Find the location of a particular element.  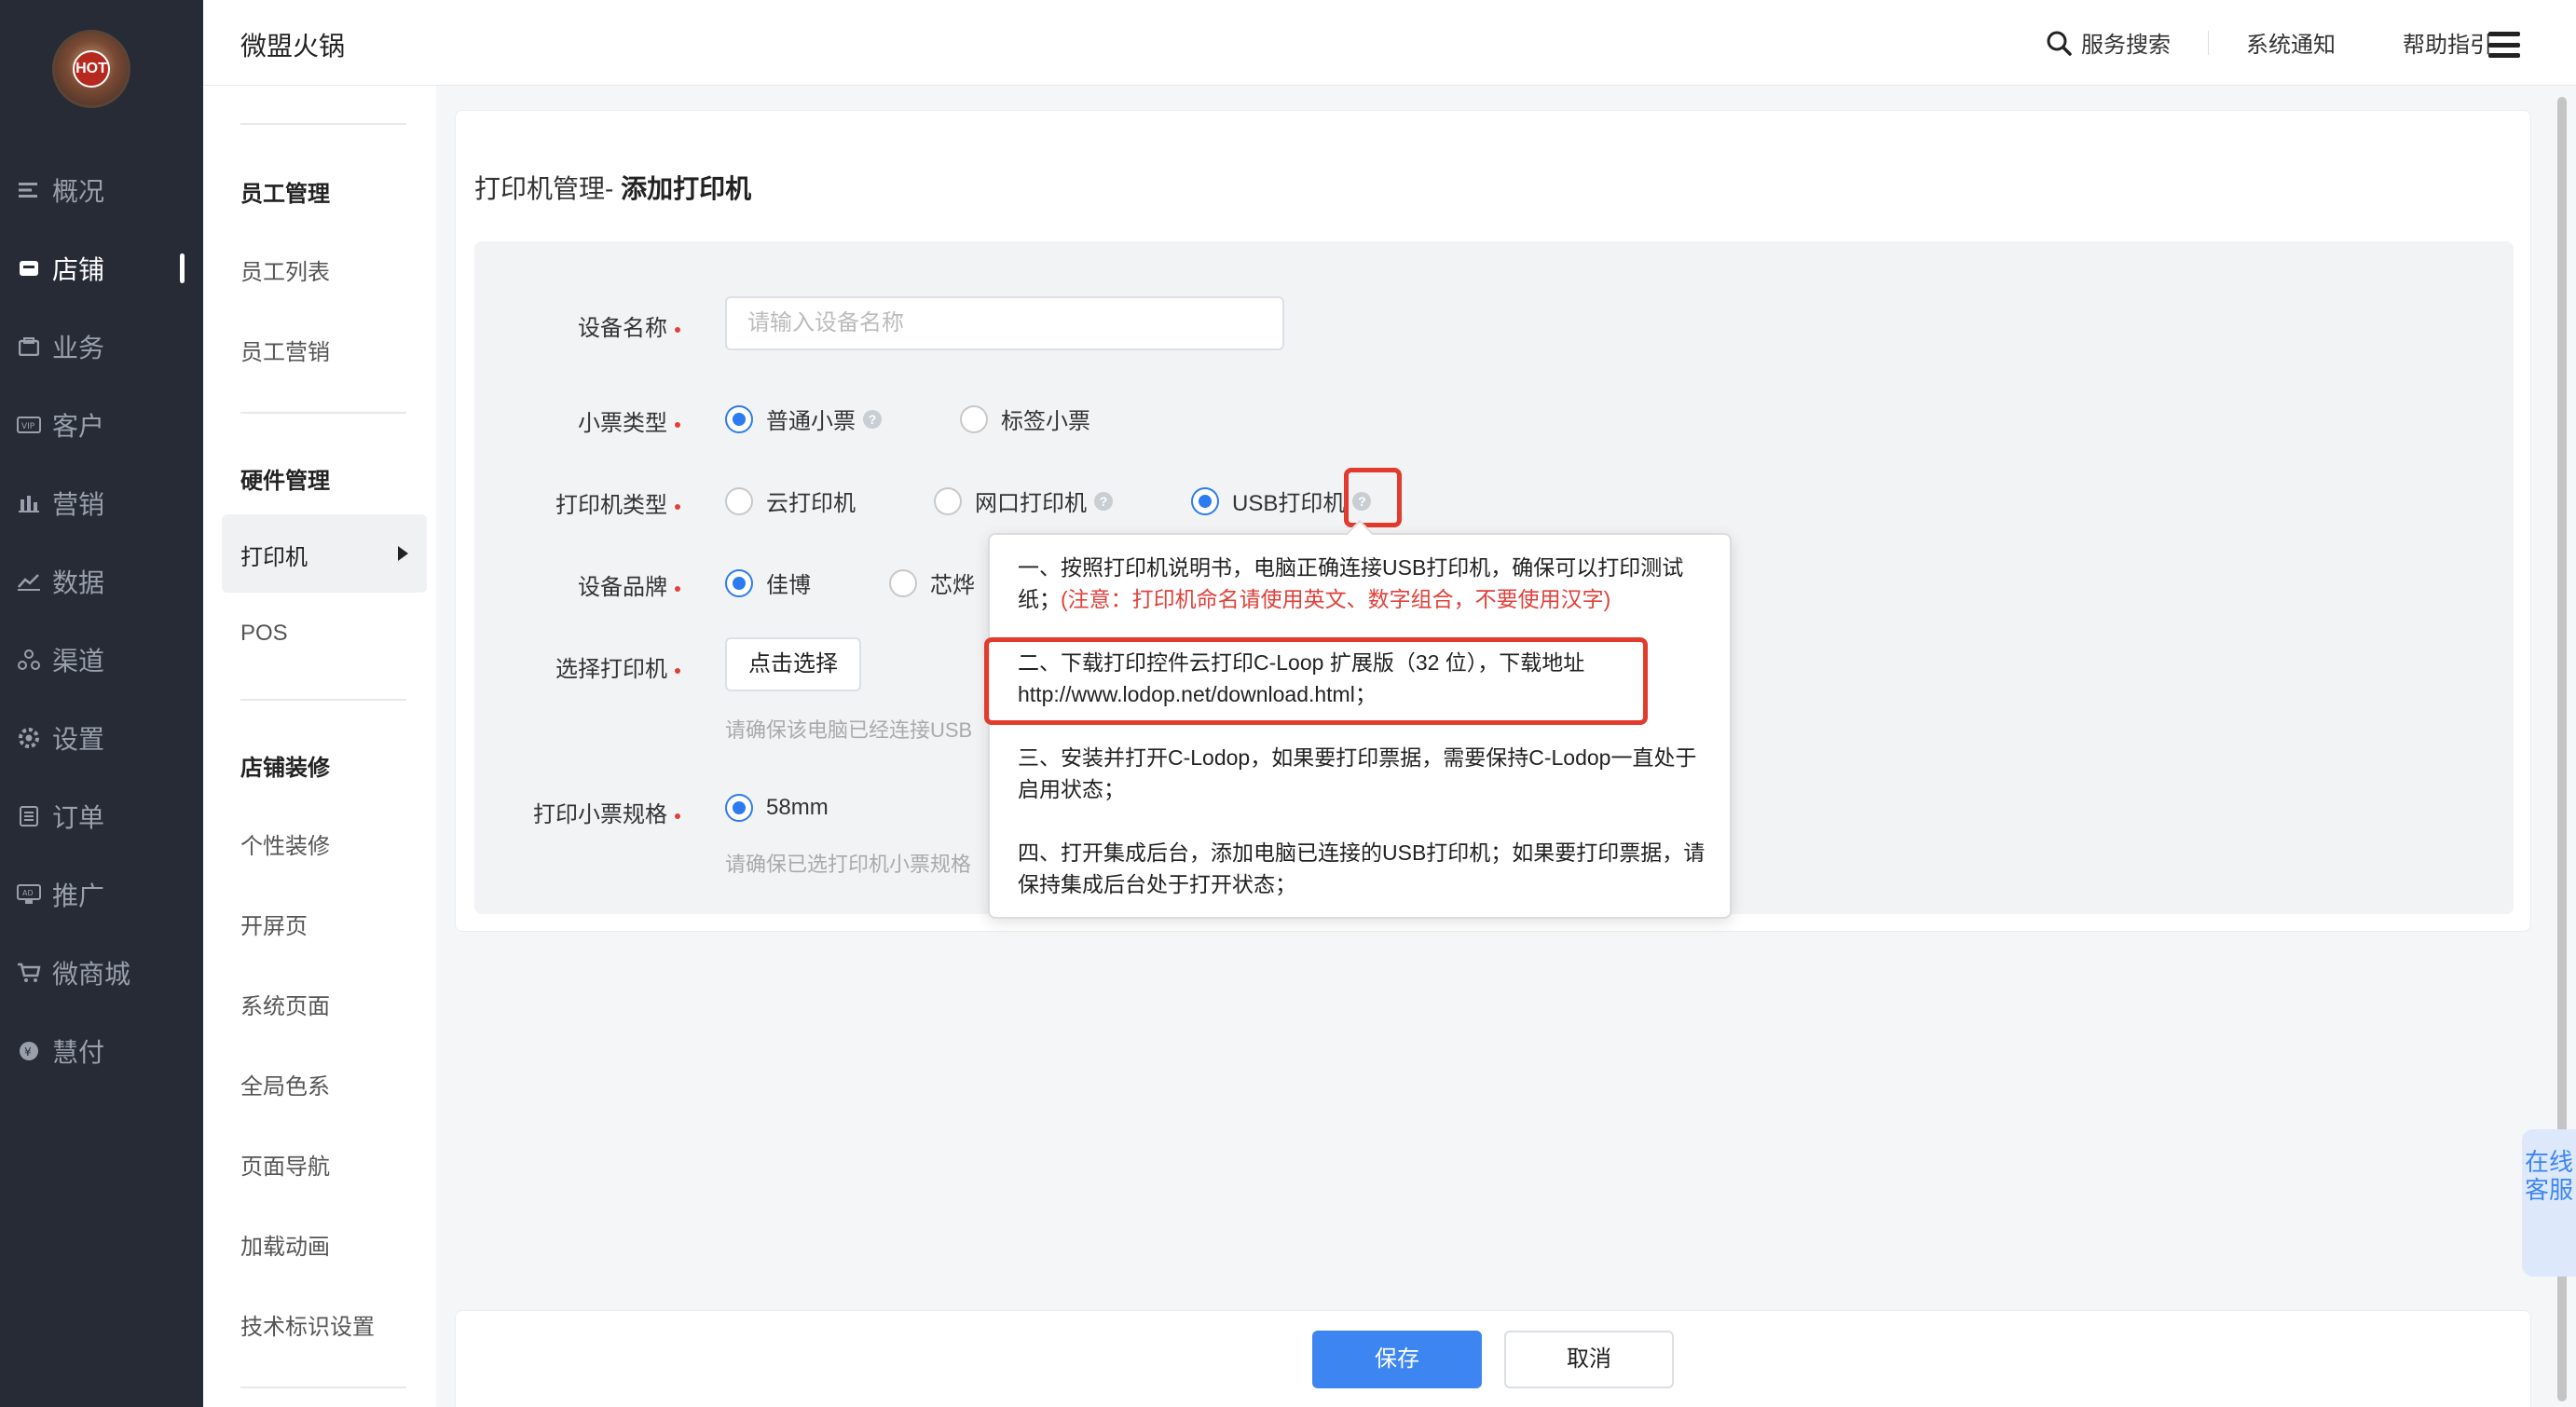

sidebar-item-settings: 设置 is located at coordinates (101, 738).